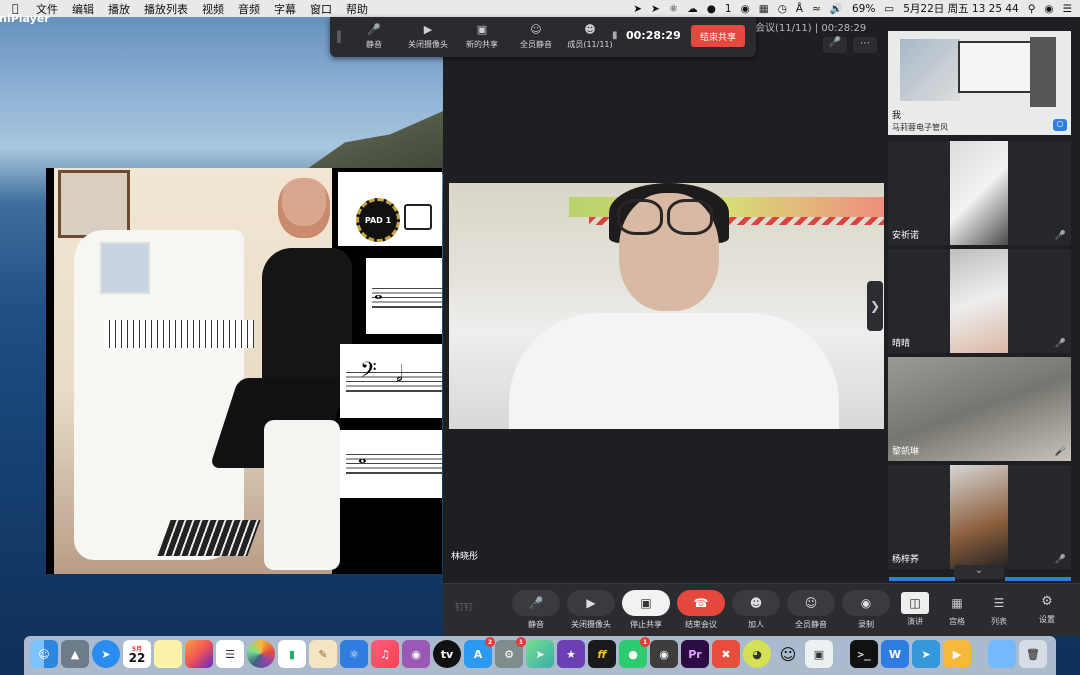  What do you see at coordinates (816, 9) in the screenshot?
I see `wifi-icon: ≈` at bounding box center [816, 9].